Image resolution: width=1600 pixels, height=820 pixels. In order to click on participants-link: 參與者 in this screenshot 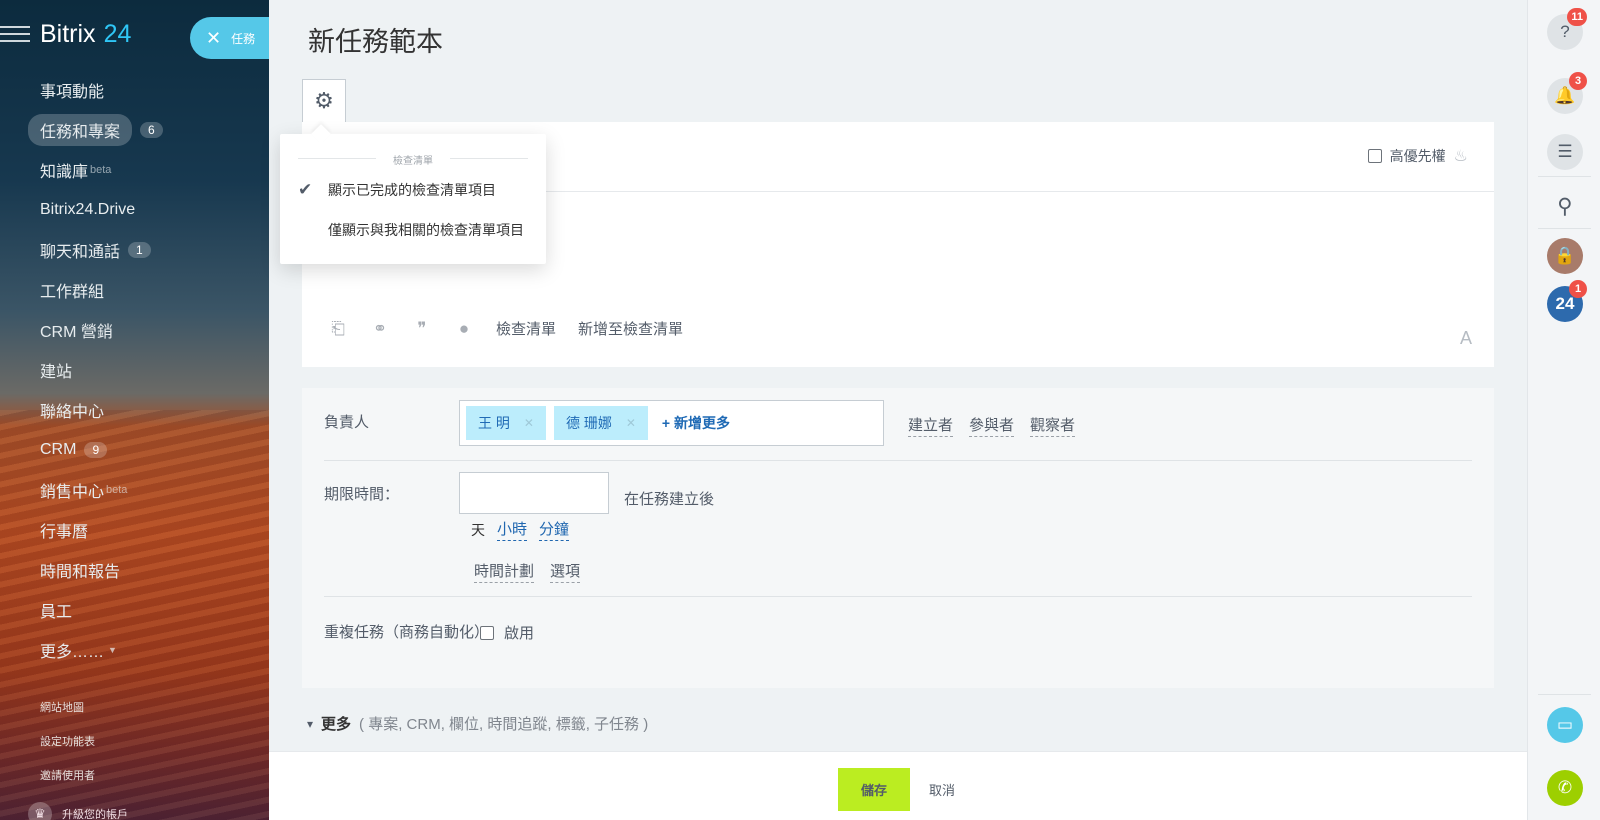, I will do `click(992, 426)`.